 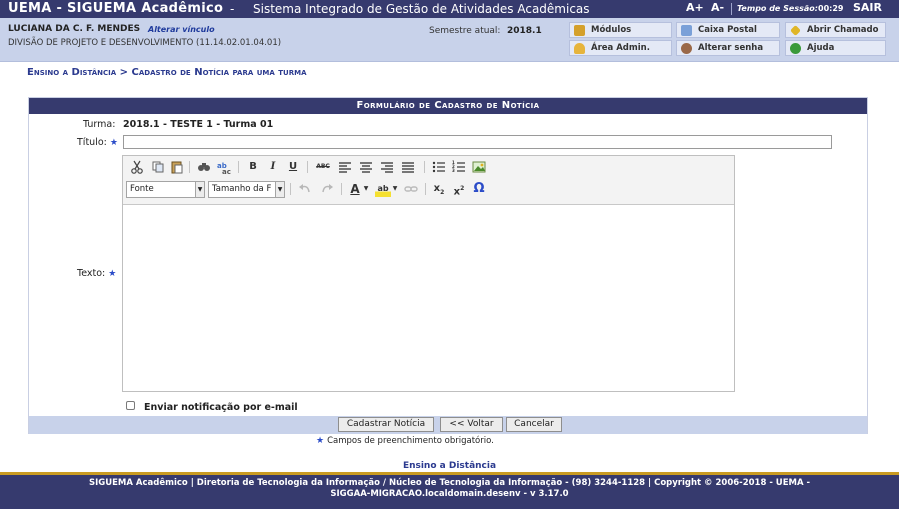 What do you see at coordinates (366, 167) in the screenshot?
I see `align-center-icon` at bounding box center [366, 167].